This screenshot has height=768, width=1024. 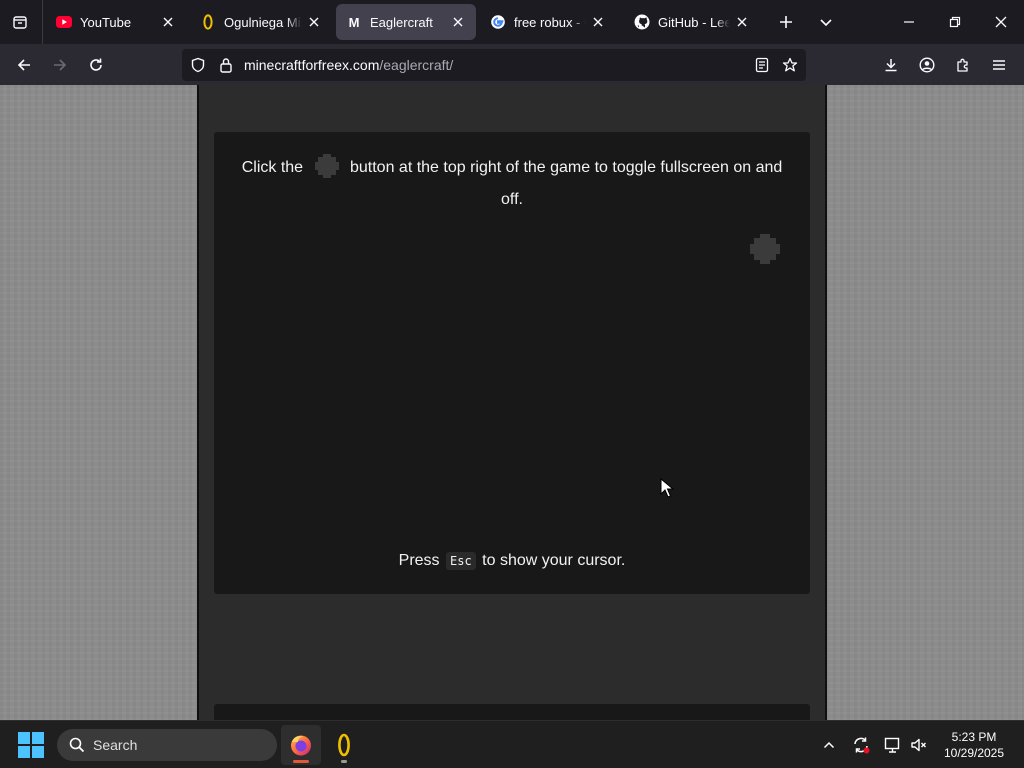 I want to click on puzzle-piece-icon, so click(x=962, y=65).